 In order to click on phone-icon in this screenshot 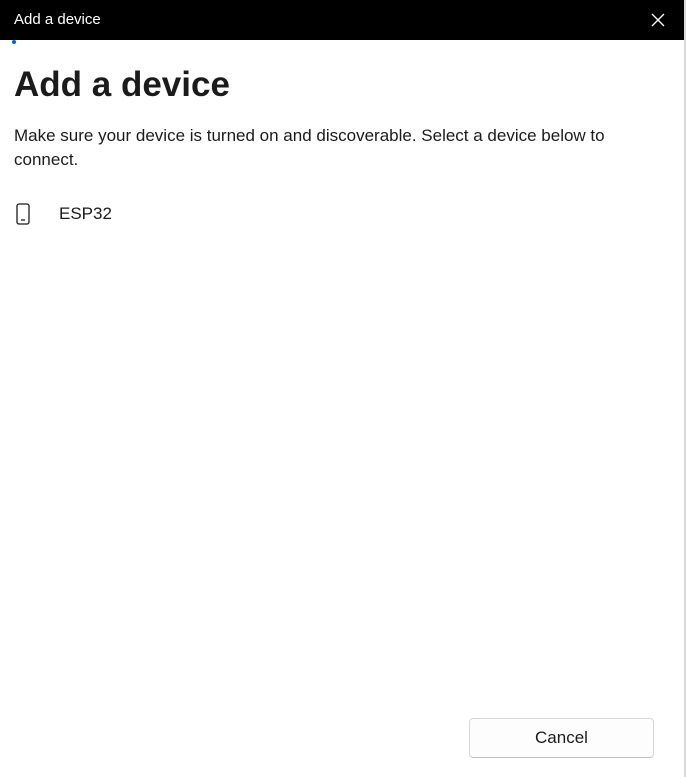, I will do `click(23, 214)`.